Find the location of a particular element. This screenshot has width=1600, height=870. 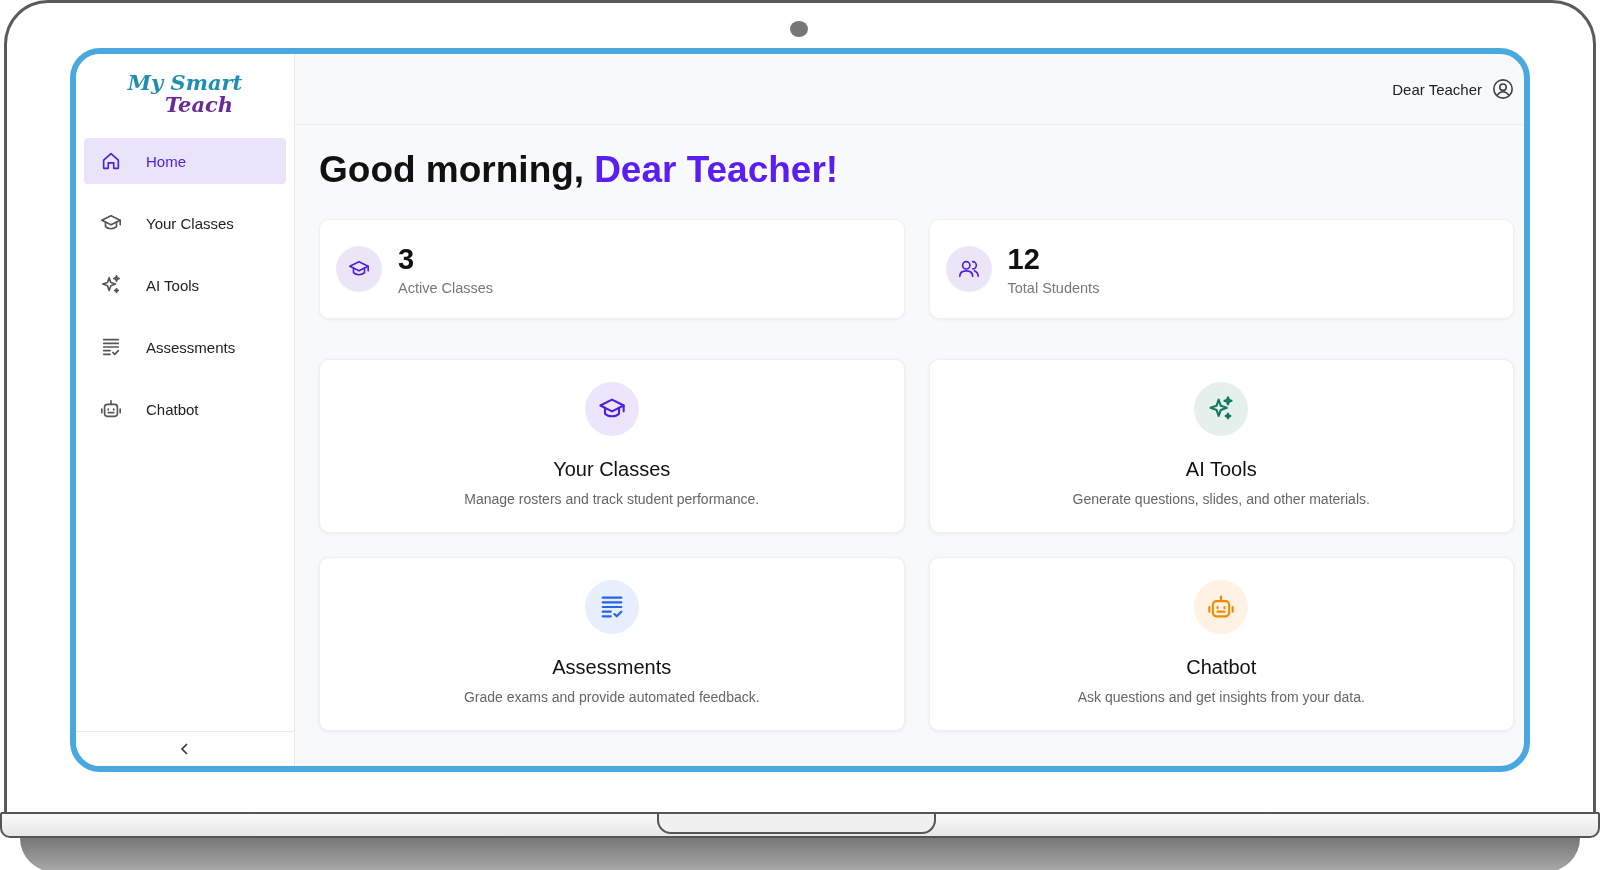

stat-value: 3 is located at coordinates (407, 259).